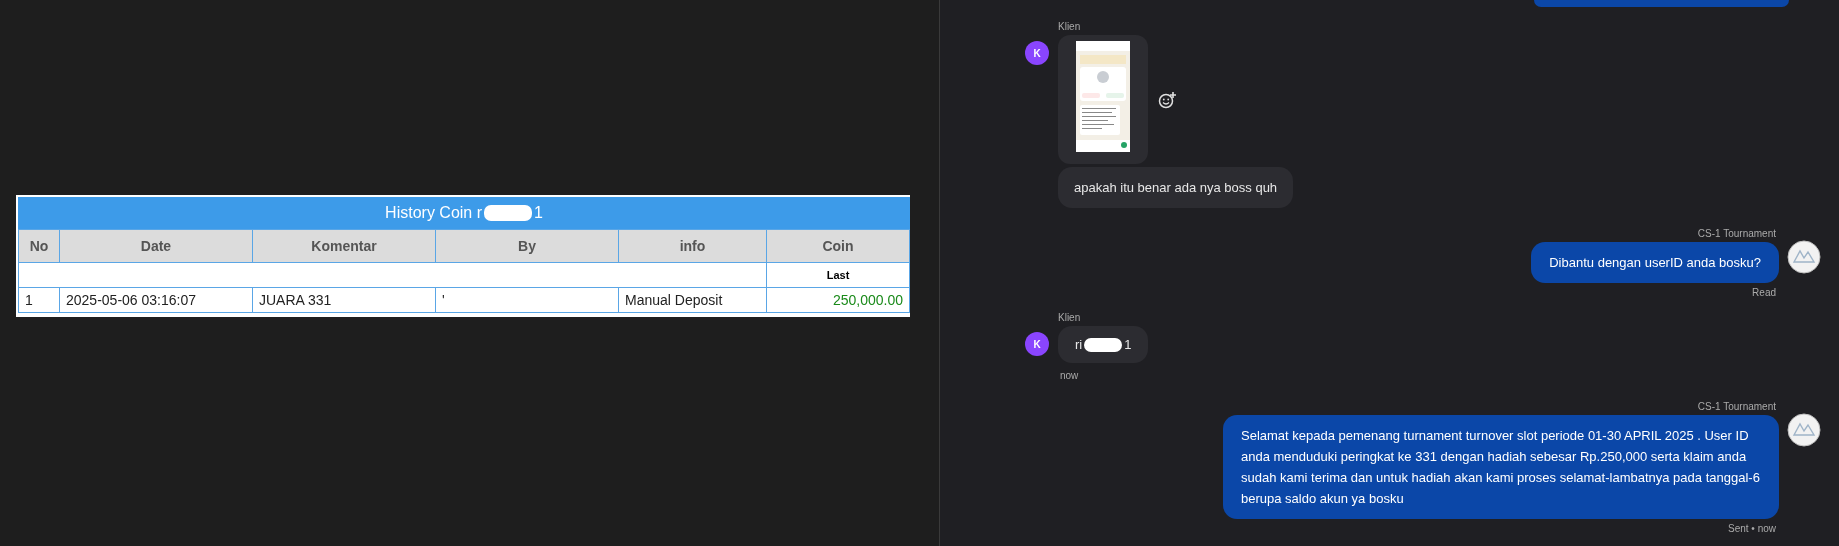 This screenshot has width=1839, height=546. What do you see at coordinates (156, 246) in the screenshot?
I see `column-header: Date` at bounding box center [156, 246].